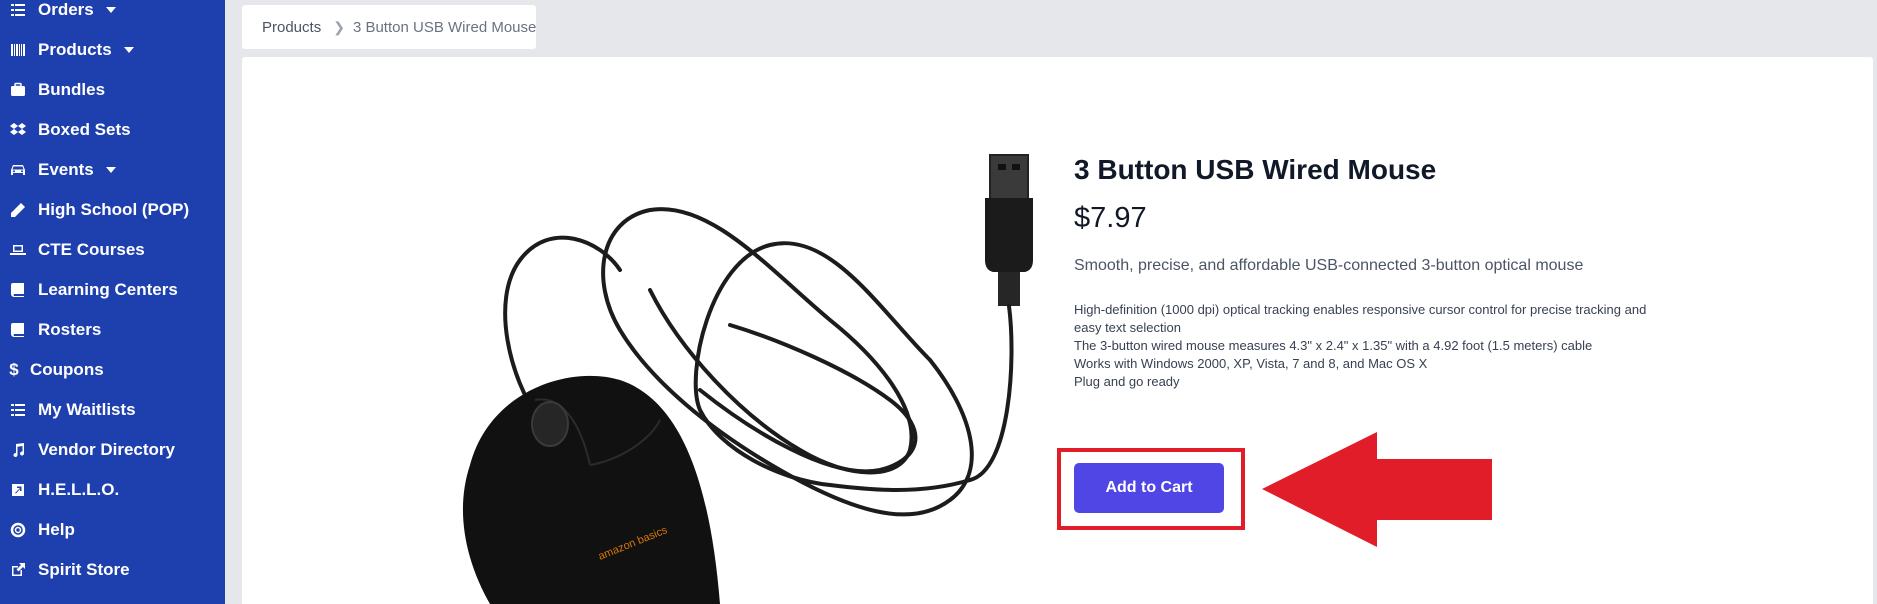 The width and height of the screenshot is (1877, 604). Describe the element at coordinates (1009, 235) in the screenshot. I see `usb-plug-body` at that location.